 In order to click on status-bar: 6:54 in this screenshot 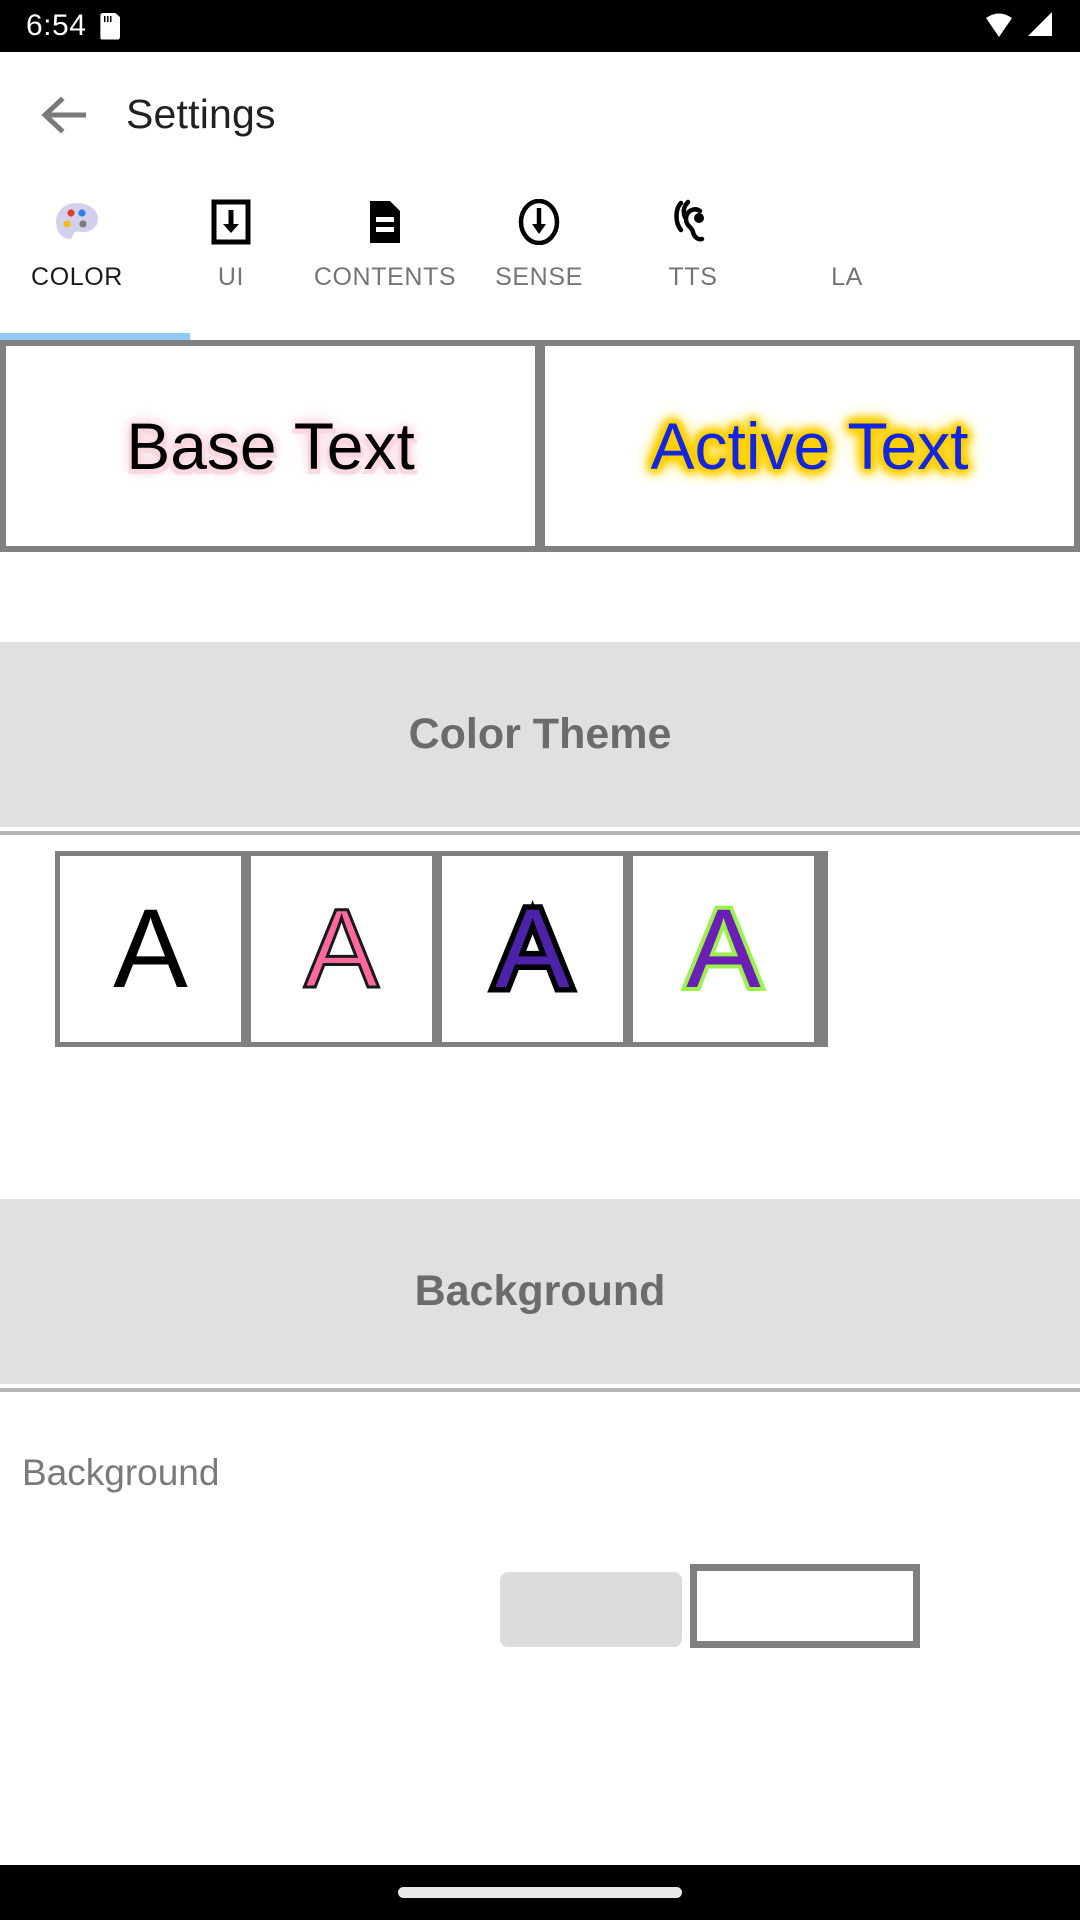, I will do `click(540, 26)`.